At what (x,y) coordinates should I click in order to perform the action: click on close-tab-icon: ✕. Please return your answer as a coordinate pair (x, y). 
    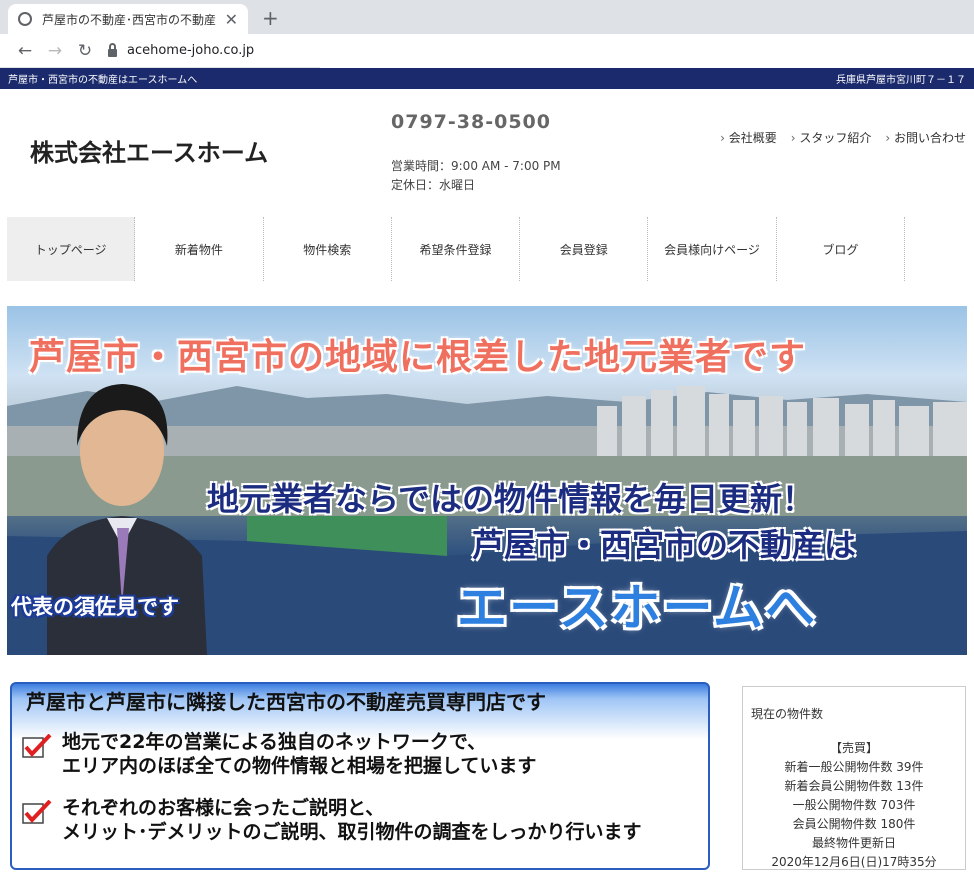
    Looking at the image, I should click on (231, 19).